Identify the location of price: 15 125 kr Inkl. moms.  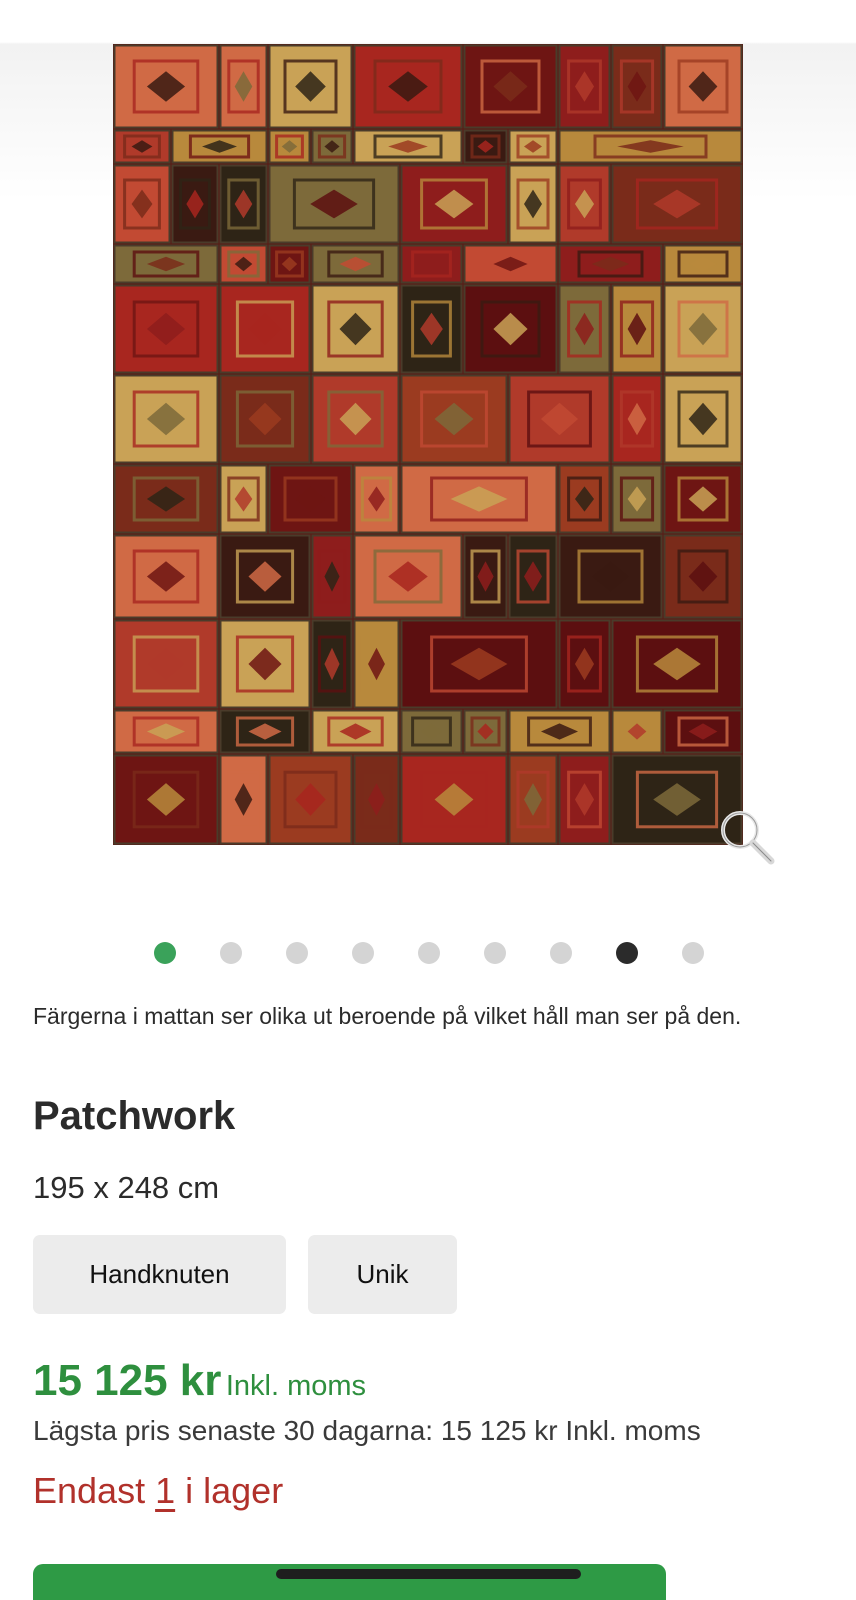
(199, 1381).